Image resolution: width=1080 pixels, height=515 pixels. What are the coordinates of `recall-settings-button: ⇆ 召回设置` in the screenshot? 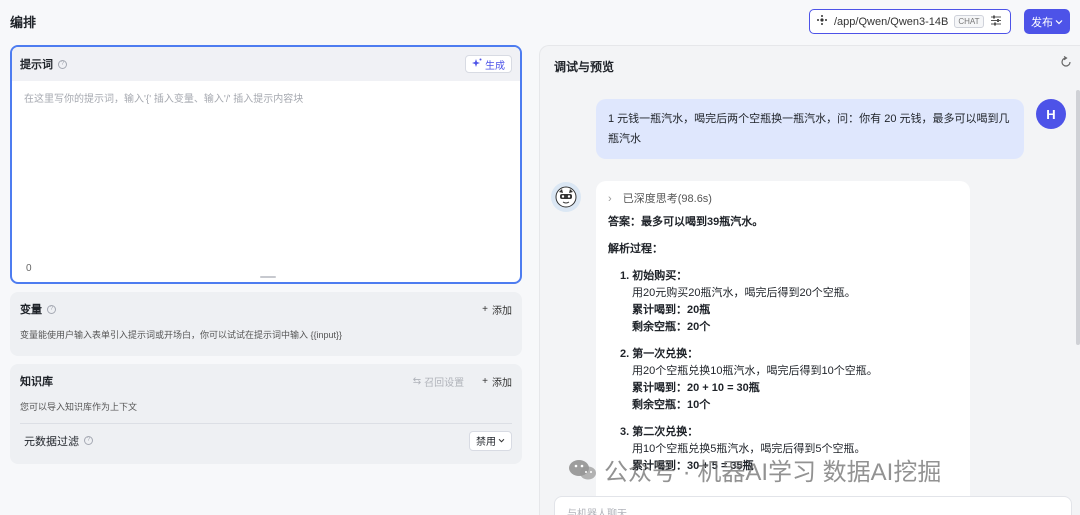 It's located at (438, 381).